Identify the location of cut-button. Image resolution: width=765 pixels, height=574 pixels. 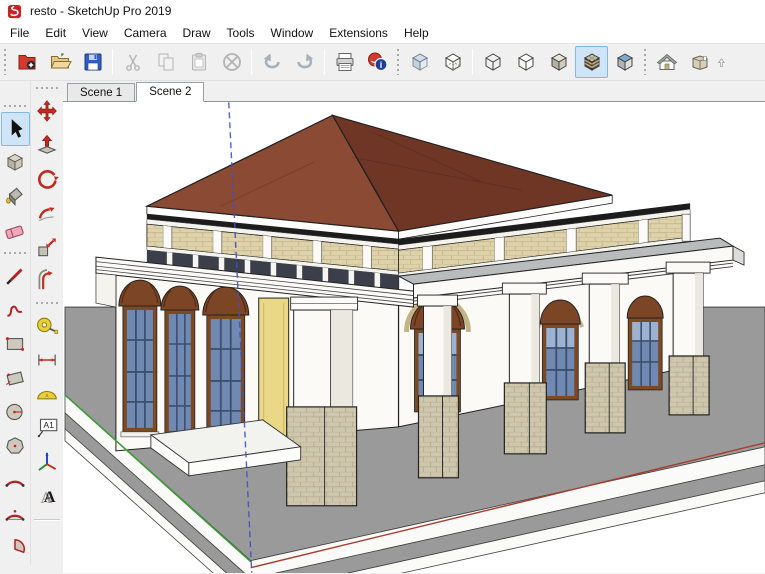
(132, 62).